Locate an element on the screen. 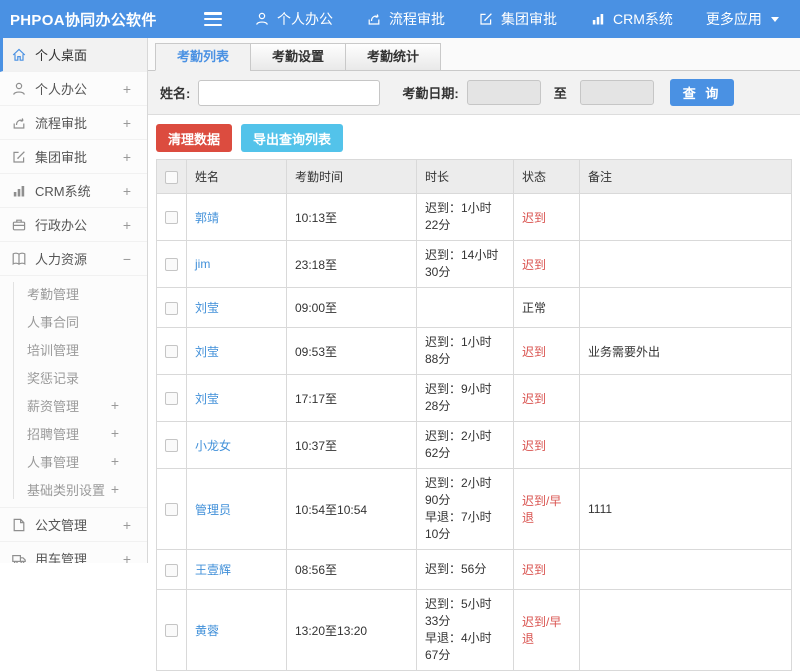 The image size is (800, 671). sidebar-item-label: 用车管理 is located at coordinates (79, 556).